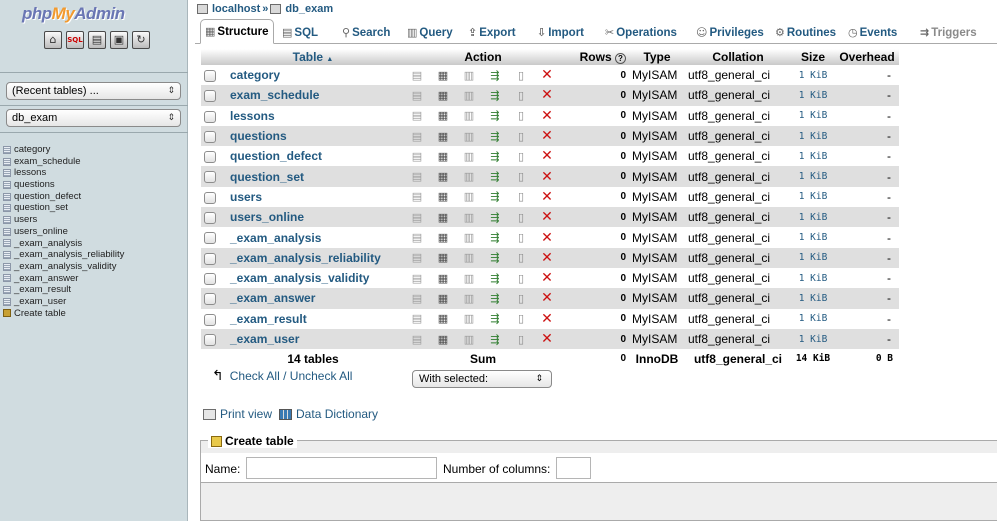 The height and width of the screenshot is (521, 997). What do you see at coordinates (73, 14) in the screenshot?
I see `phpmyadmin-logo: phpMyAdmin` at bounding box center [73, 14].